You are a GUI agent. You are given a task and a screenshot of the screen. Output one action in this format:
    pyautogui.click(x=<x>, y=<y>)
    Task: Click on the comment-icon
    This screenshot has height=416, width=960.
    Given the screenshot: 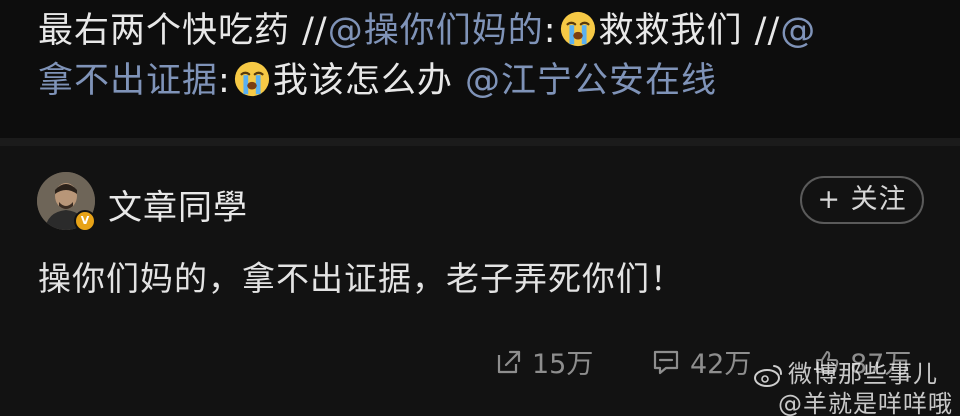 What is the action you would take?
    pyautogui.click(x=666, y=362)
    